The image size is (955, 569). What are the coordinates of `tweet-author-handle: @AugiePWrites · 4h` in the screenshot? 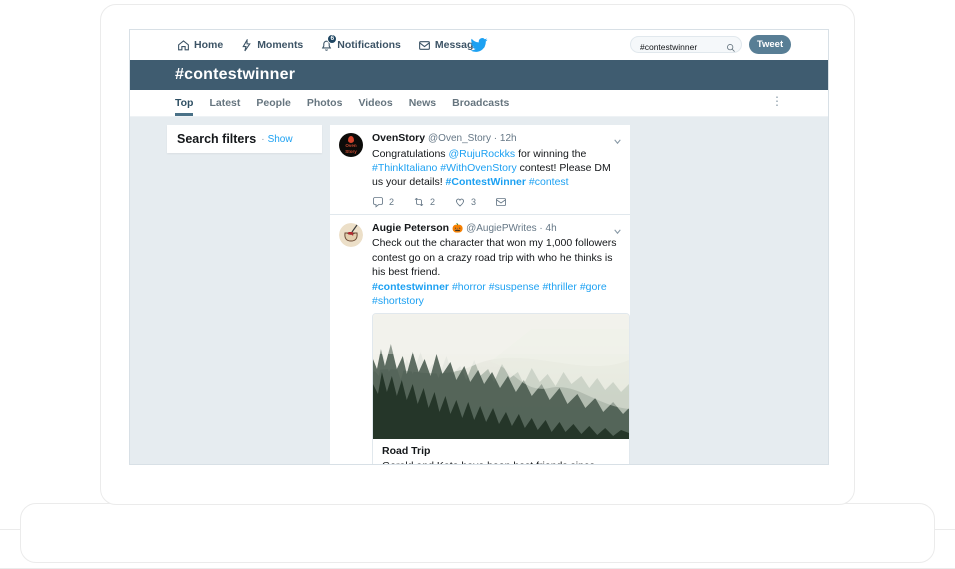 It's located at (511, 228).